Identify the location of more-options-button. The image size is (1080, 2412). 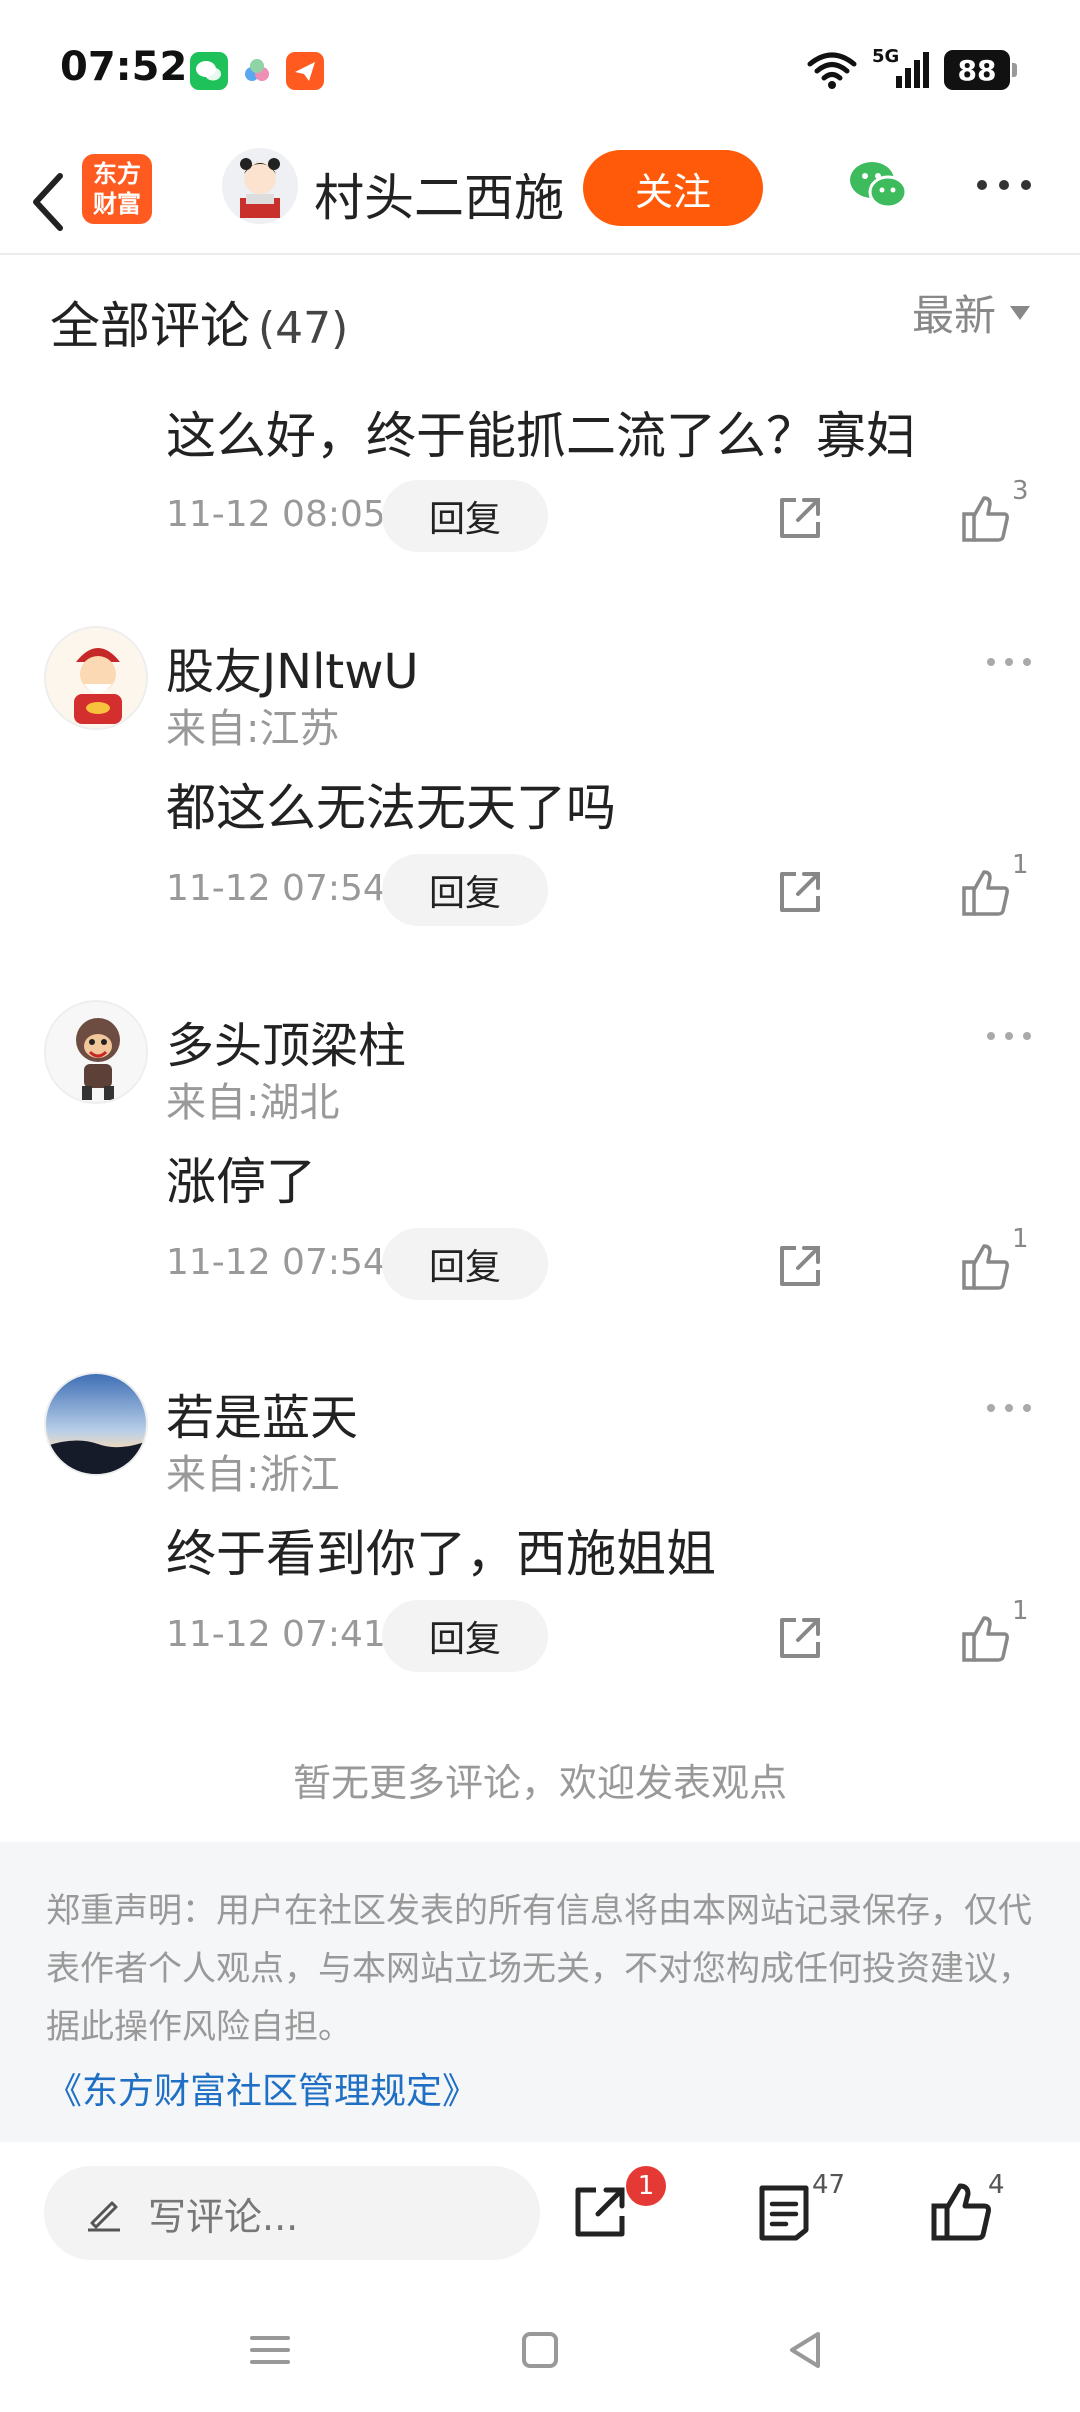
(1004, 185).